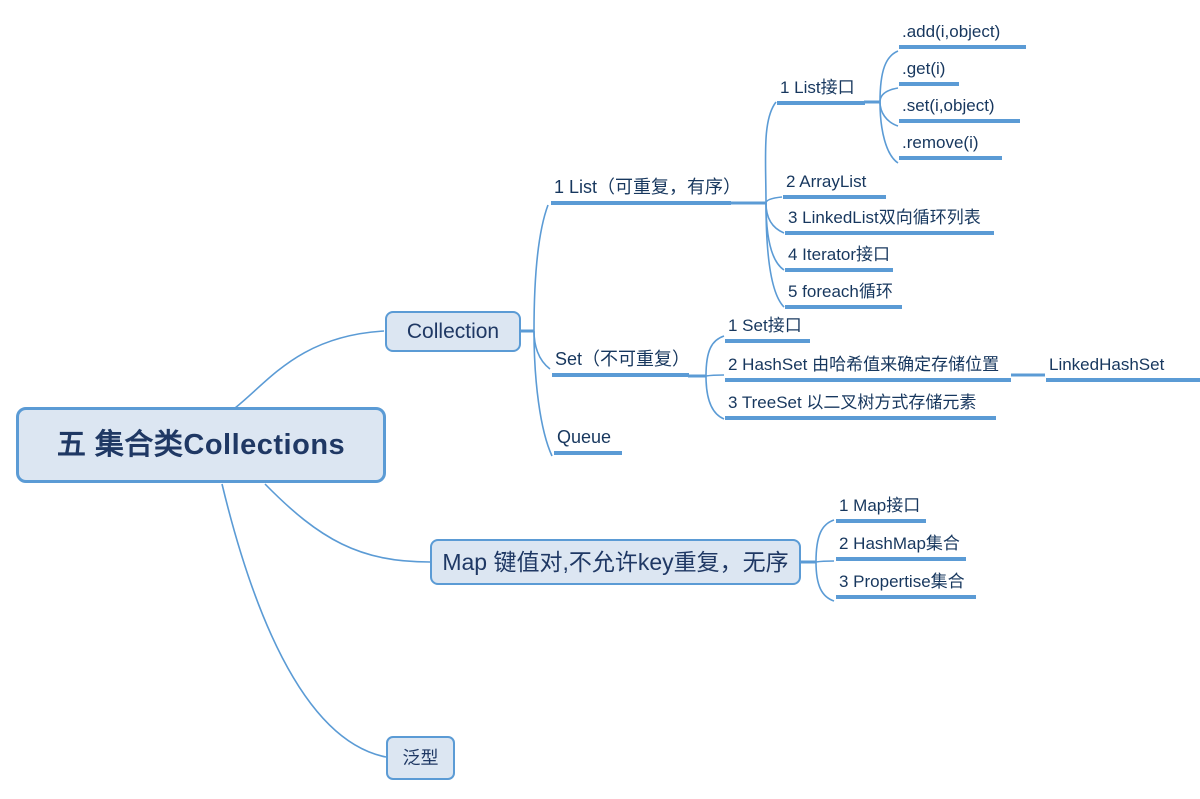 This screenshot has height=799, width=1200. I want to click on root-node: 五 集合类Collections, so click(201, 445).